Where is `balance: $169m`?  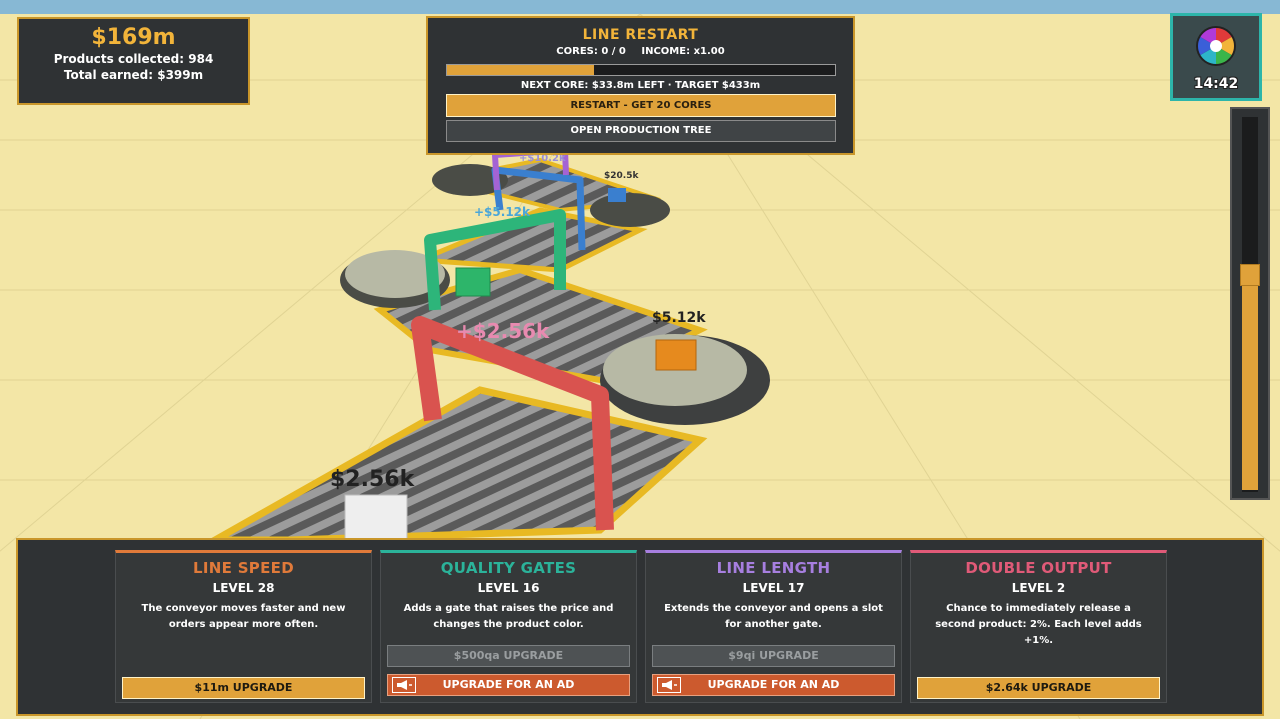 balance: $169m is located at coordinates (133, 37).